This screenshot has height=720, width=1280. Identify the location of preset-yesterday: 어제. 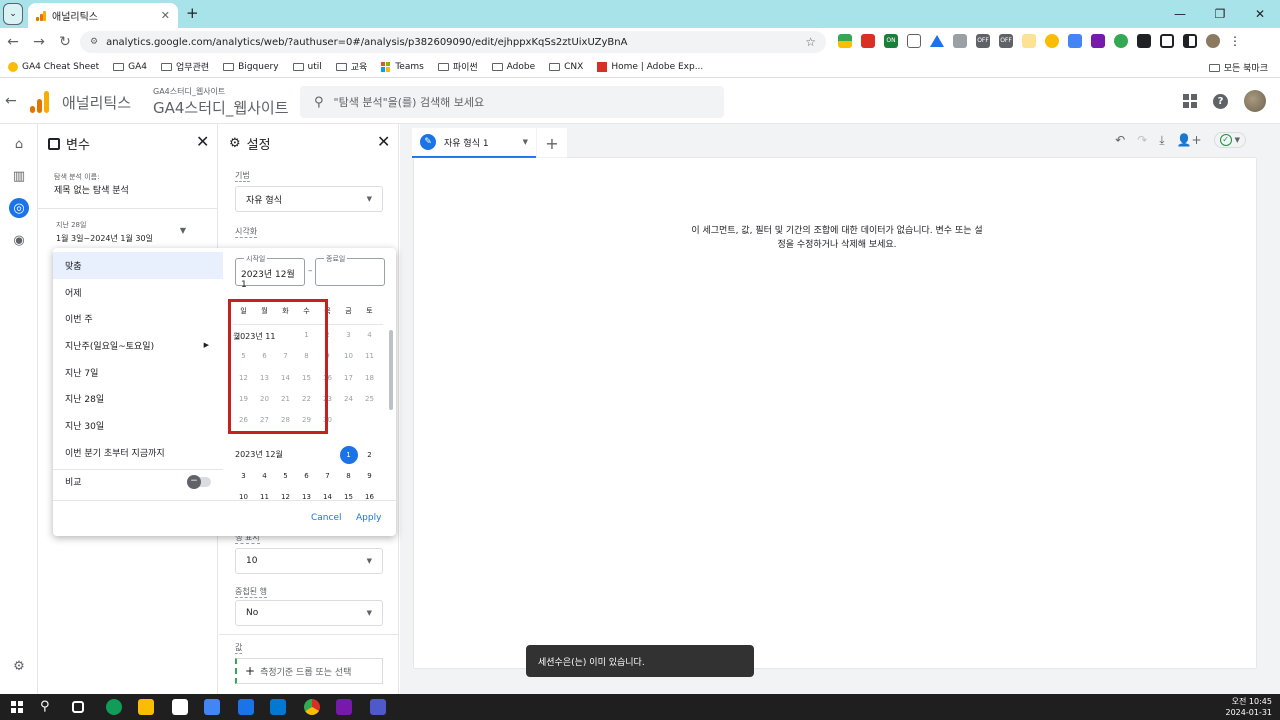
(138, 292).